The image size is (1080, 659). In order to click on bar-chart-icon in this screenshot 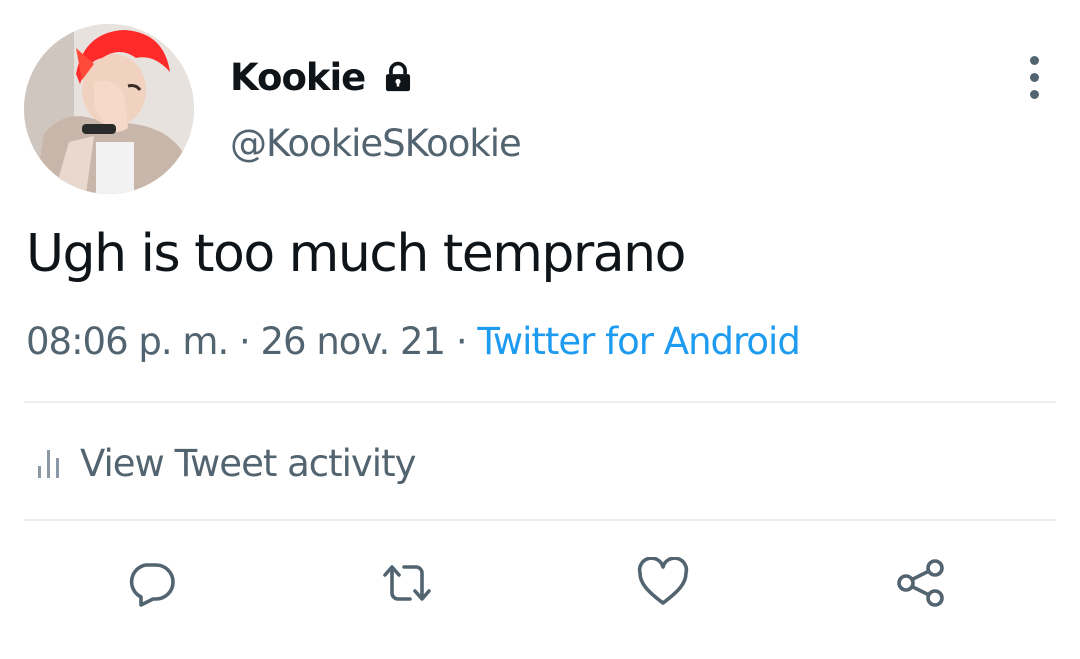, I will do `click(48, 464)`.